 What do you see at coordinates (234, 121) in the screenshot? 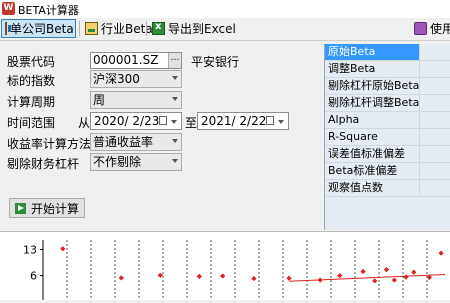
I see `end-date-value: 2021/ 2/22` at bounding box center [234, 121].